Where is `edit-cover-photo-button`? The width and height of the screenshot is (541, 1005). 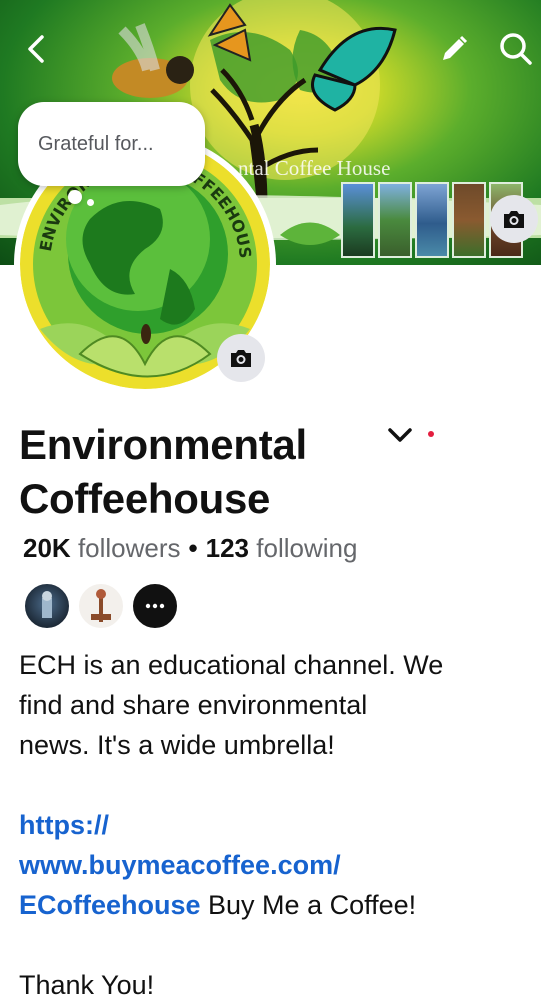 edit-cover-photo-button is located at coordinates (514, 219).